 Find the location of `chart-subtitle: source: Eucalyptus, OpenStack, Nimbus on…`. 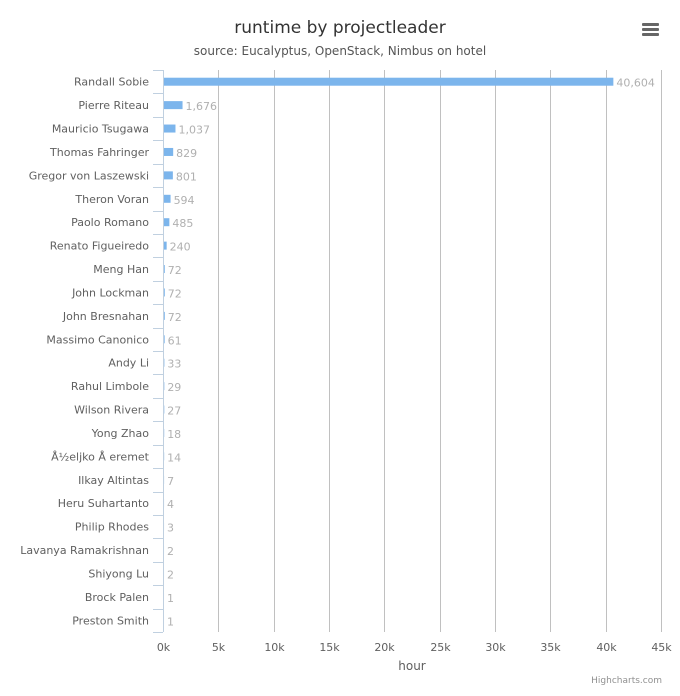

chart-subtitle: source: Eucalyptus, OpenStack, Nimbus on… is located at coordinates (340, 51).